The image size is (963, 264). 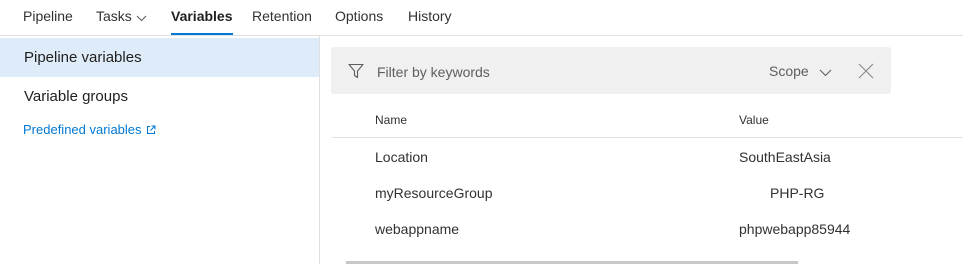 I want to click on tab-tasks: Tasks, so click(x=121, y=17).